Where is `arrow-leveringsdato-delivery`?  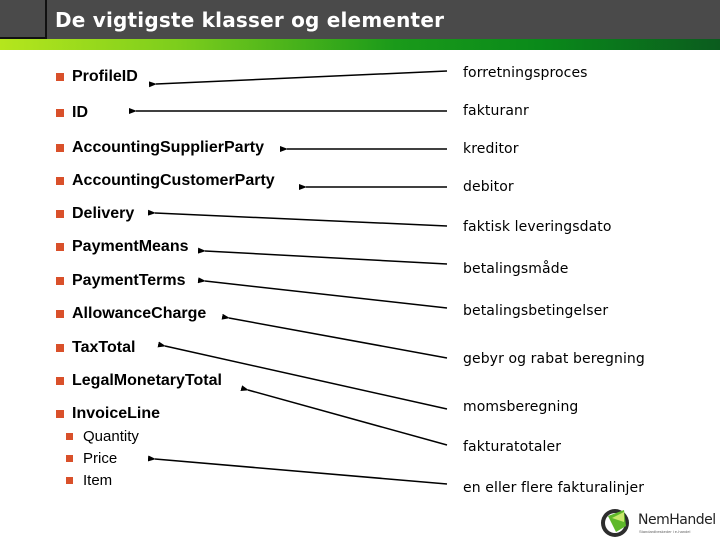
arrow-leveringsdato-delivery is located at coordinates (297, 218).